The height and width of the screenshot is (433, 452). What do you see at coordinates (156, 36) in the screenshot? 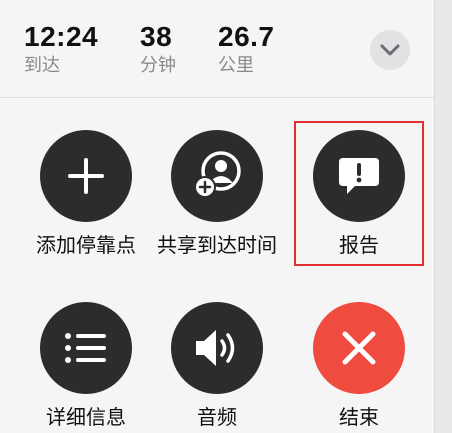
I see `minutes-value: 38` at bounding box center [156, 36].